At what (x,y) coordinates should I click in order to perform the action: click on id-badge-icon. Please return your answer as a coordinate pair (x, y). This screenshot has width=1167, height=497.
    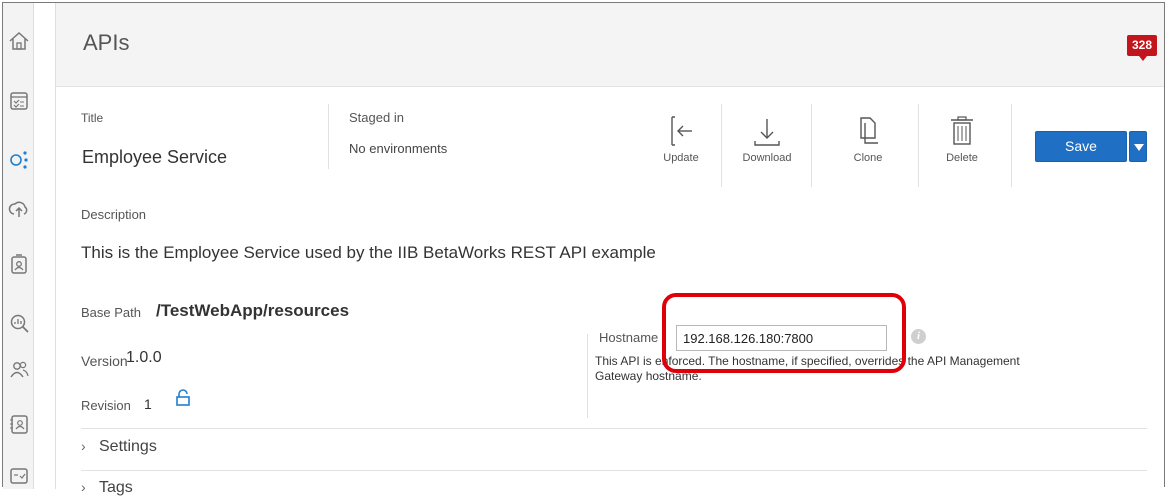
    Looking at the image, I should click on (19, 264).